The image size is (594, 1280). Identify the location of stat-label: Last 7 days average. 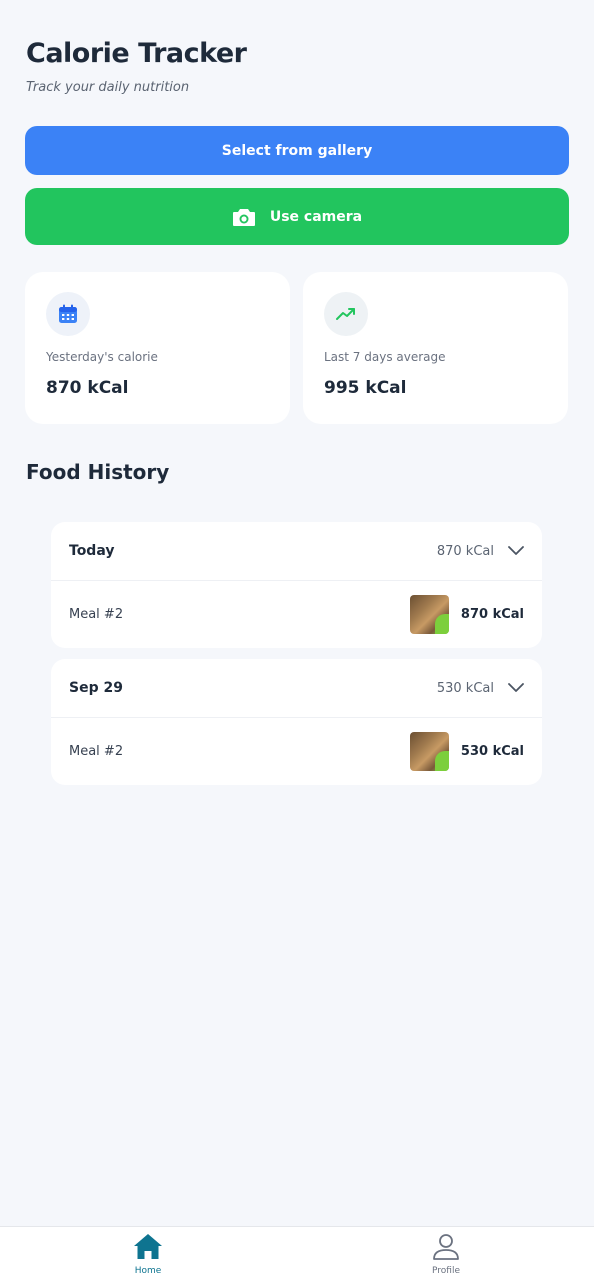
(385, 357).